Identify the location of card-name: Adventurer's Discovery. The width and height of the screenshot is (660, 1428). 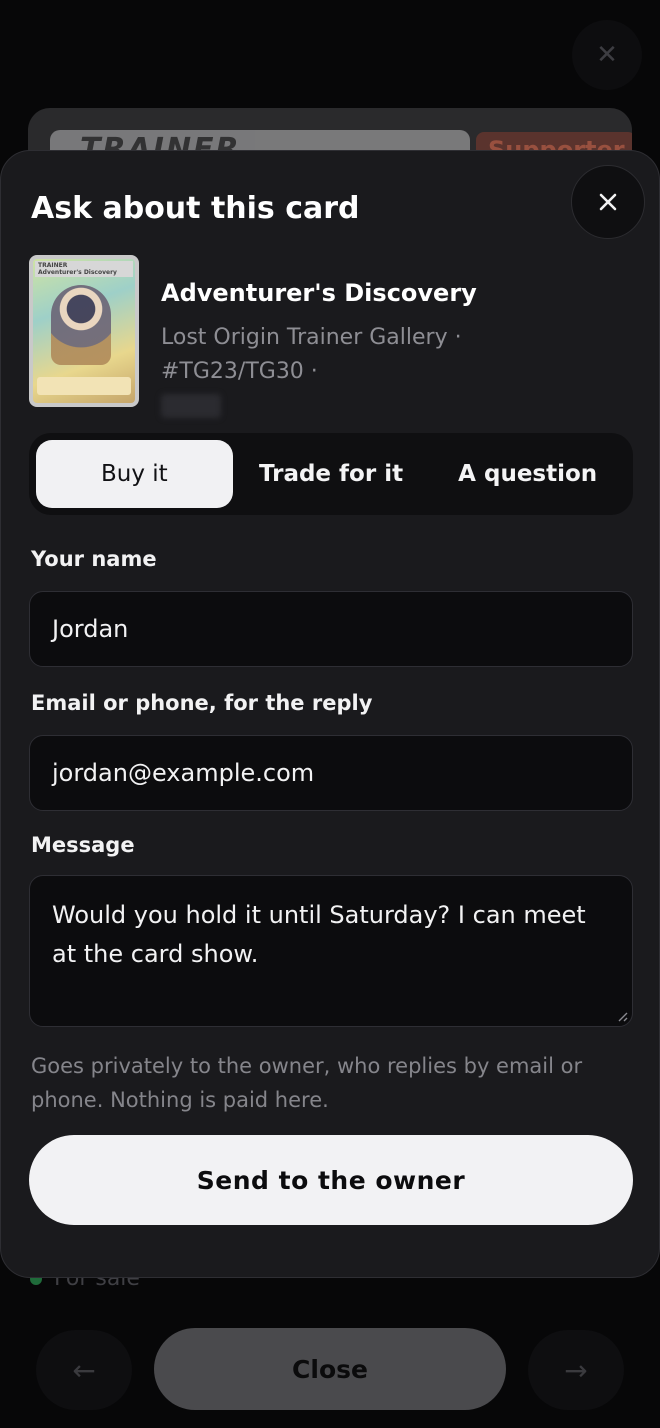
(319, 293).